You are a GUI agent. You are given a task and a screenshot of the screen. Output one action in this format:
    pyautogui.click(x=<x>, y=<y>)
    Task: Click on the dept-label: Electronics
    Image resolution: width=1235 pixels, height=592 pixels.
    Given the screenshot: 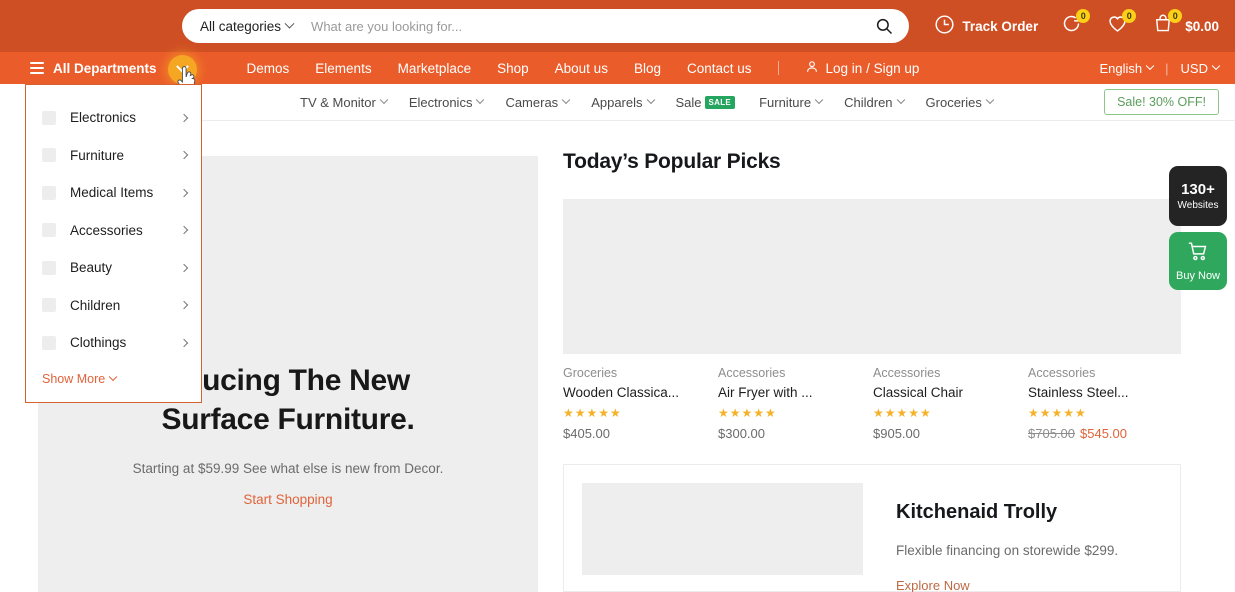 What is the action you would take?
    pyautogui.click(x=103, y=118)
    